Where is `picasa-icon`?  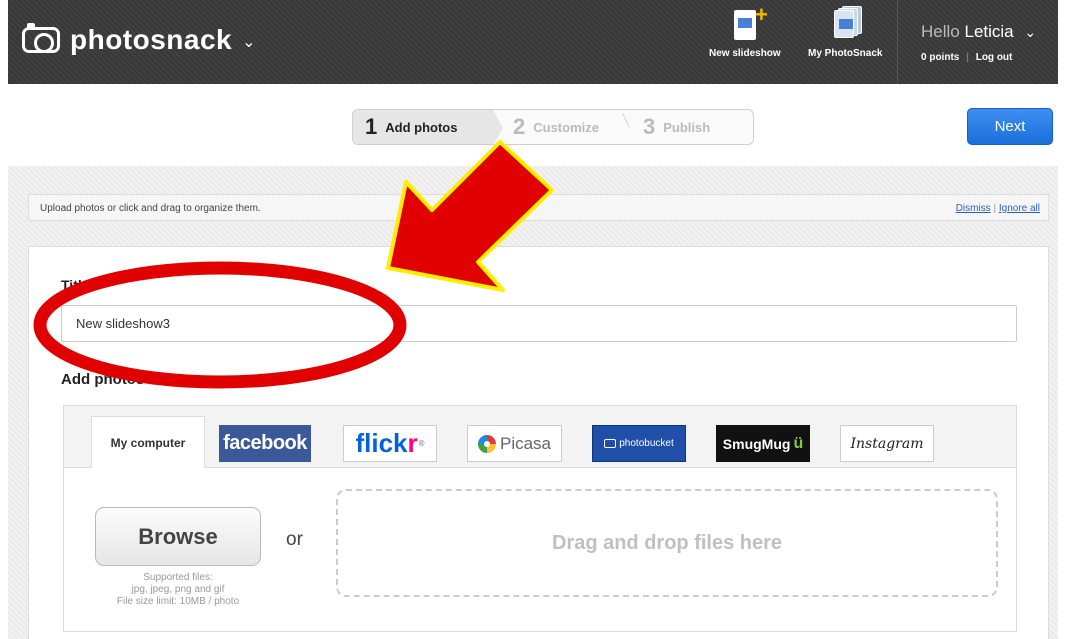 picasa-icon is located at coordinates (486, 443).